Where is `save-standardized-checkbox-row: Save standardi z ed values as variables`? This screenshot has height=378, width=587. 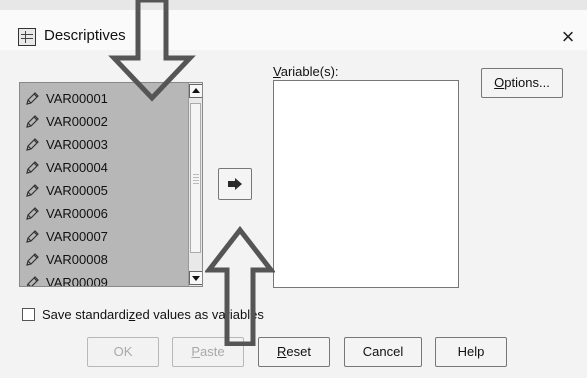
save-standardized-checkbox-row: Save standardi z ed values as variables is located at coordinates (143, 314).